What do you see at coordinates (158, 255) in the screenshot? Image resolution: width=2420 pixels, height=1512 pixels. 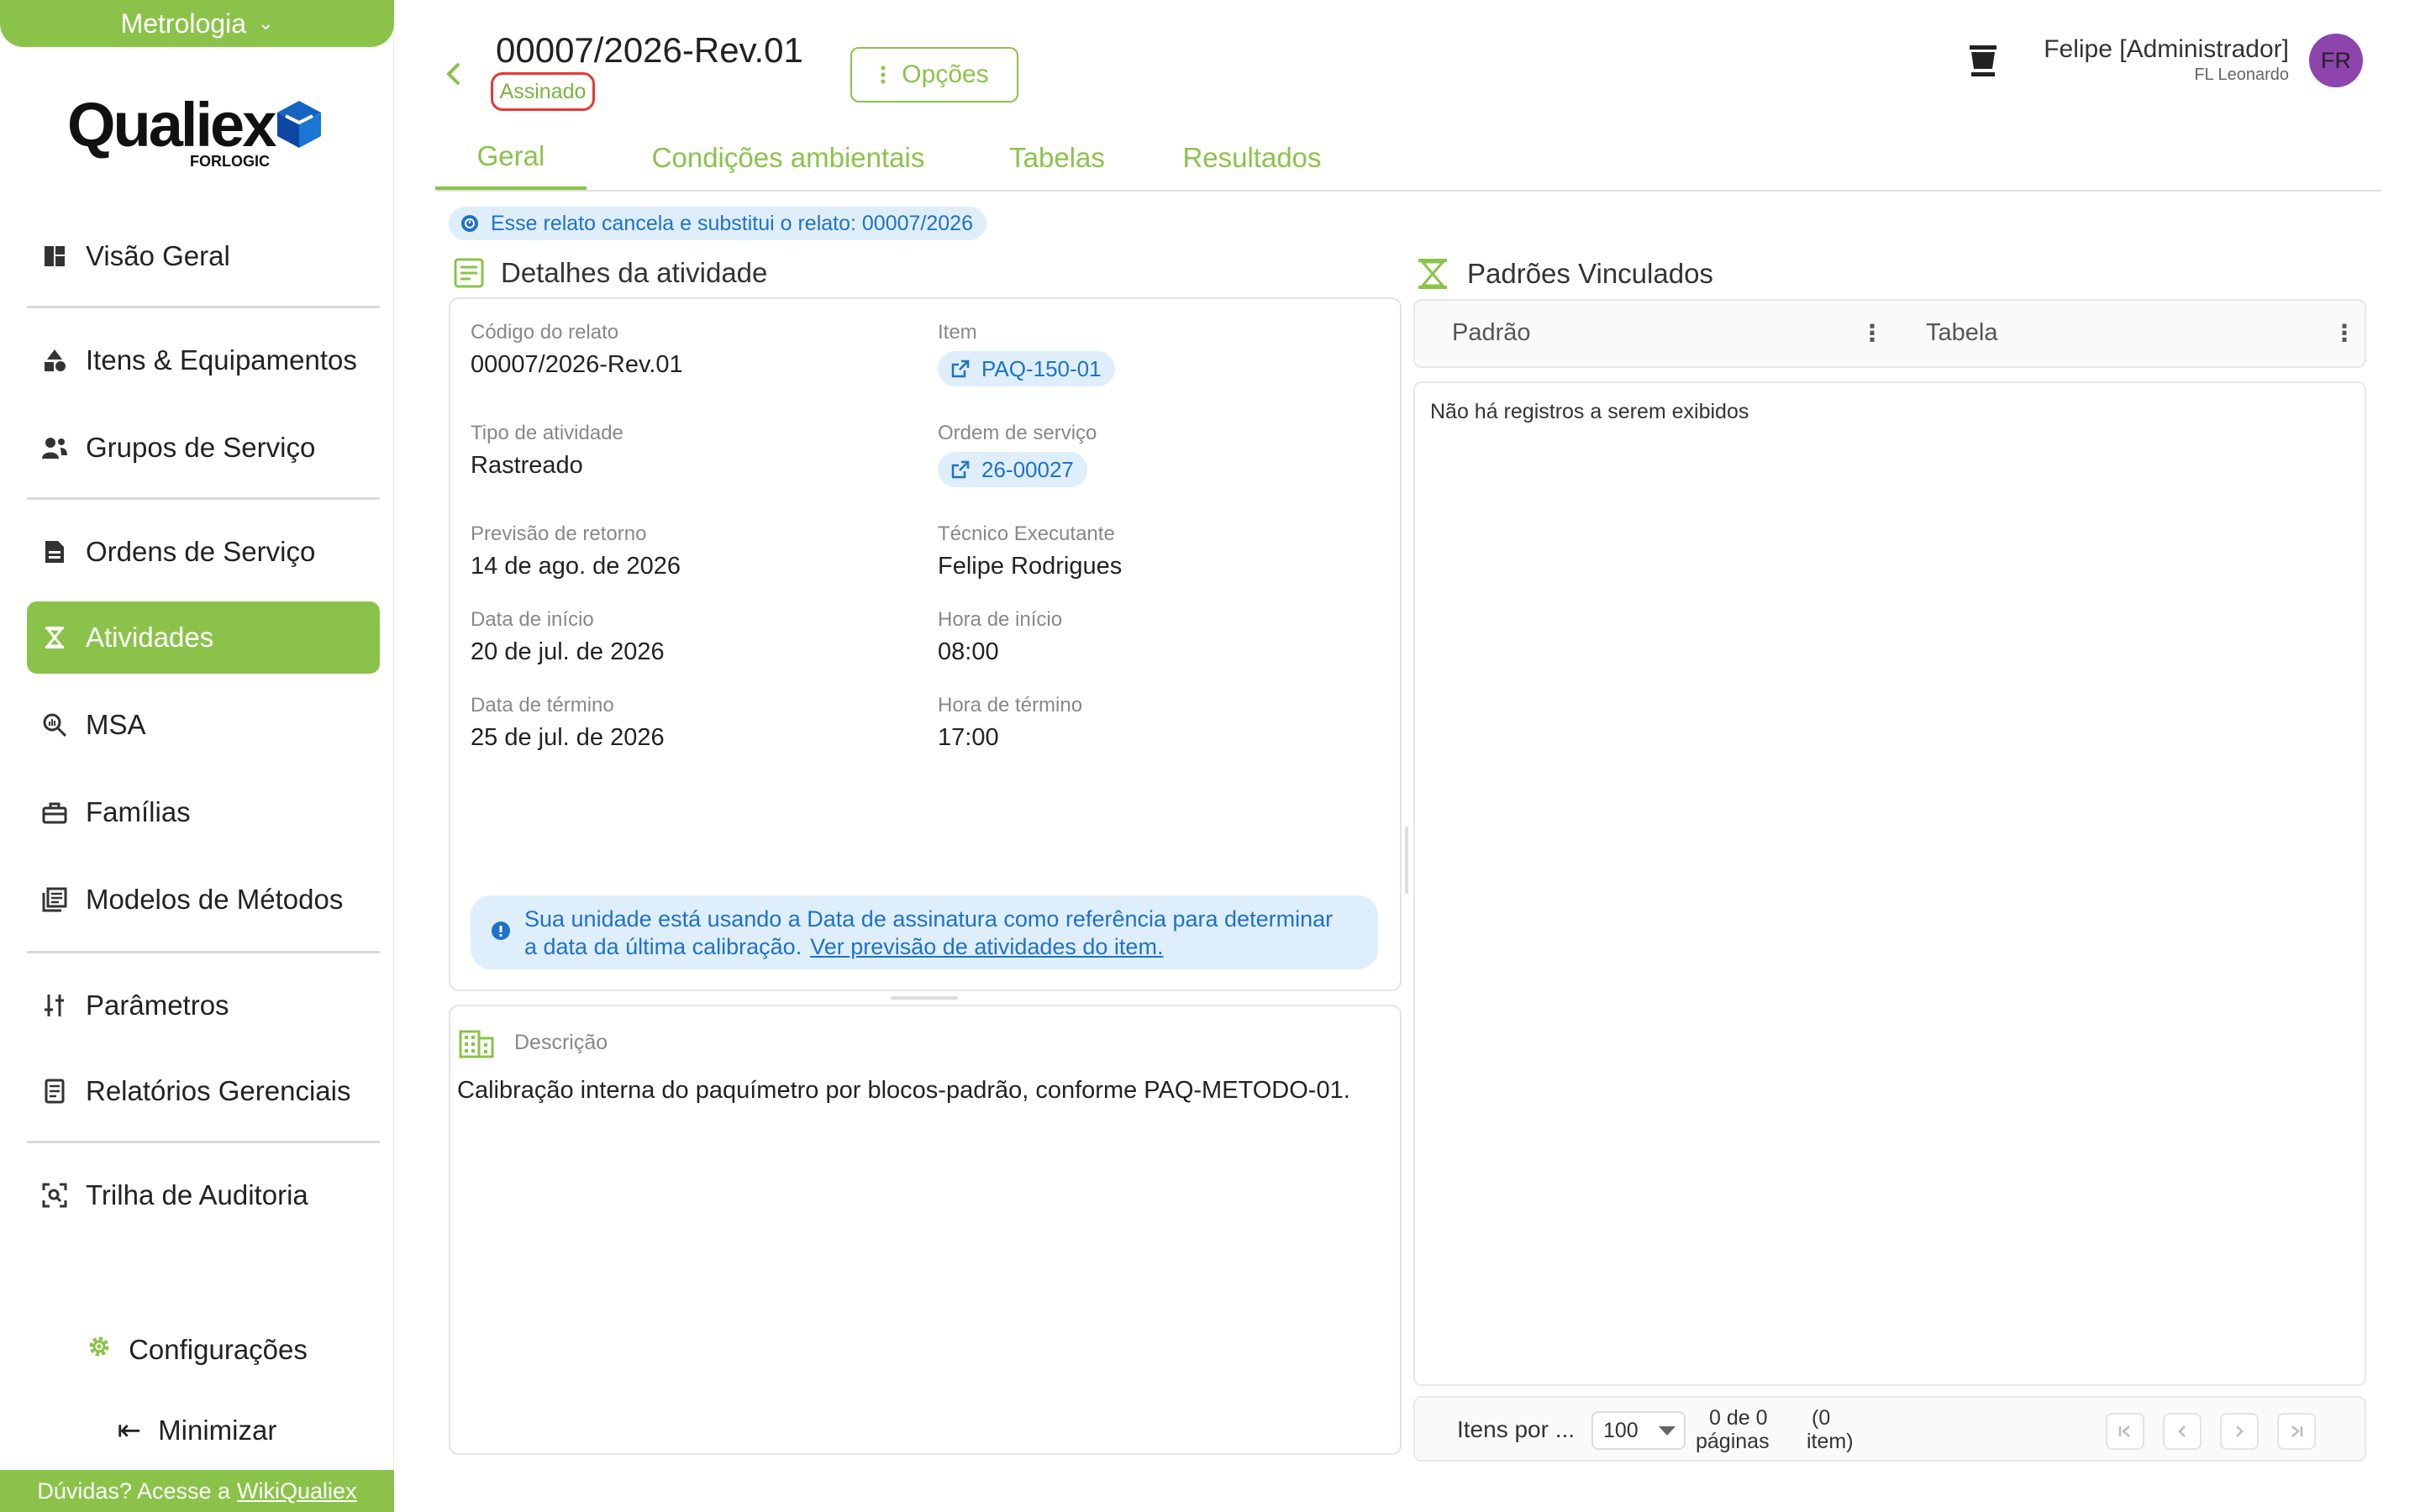 I see `sidebar-item-label: Visão Geral` at bounding box center [158, 255].